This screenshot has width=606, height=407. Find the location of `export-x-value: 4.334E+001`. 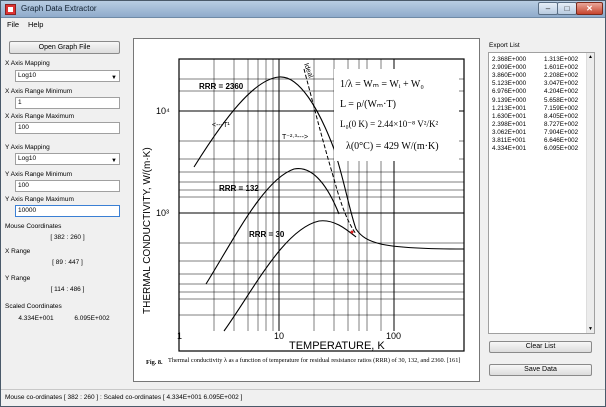

export-x-value: 4.334E+001 is located at coordinates (509, 149).